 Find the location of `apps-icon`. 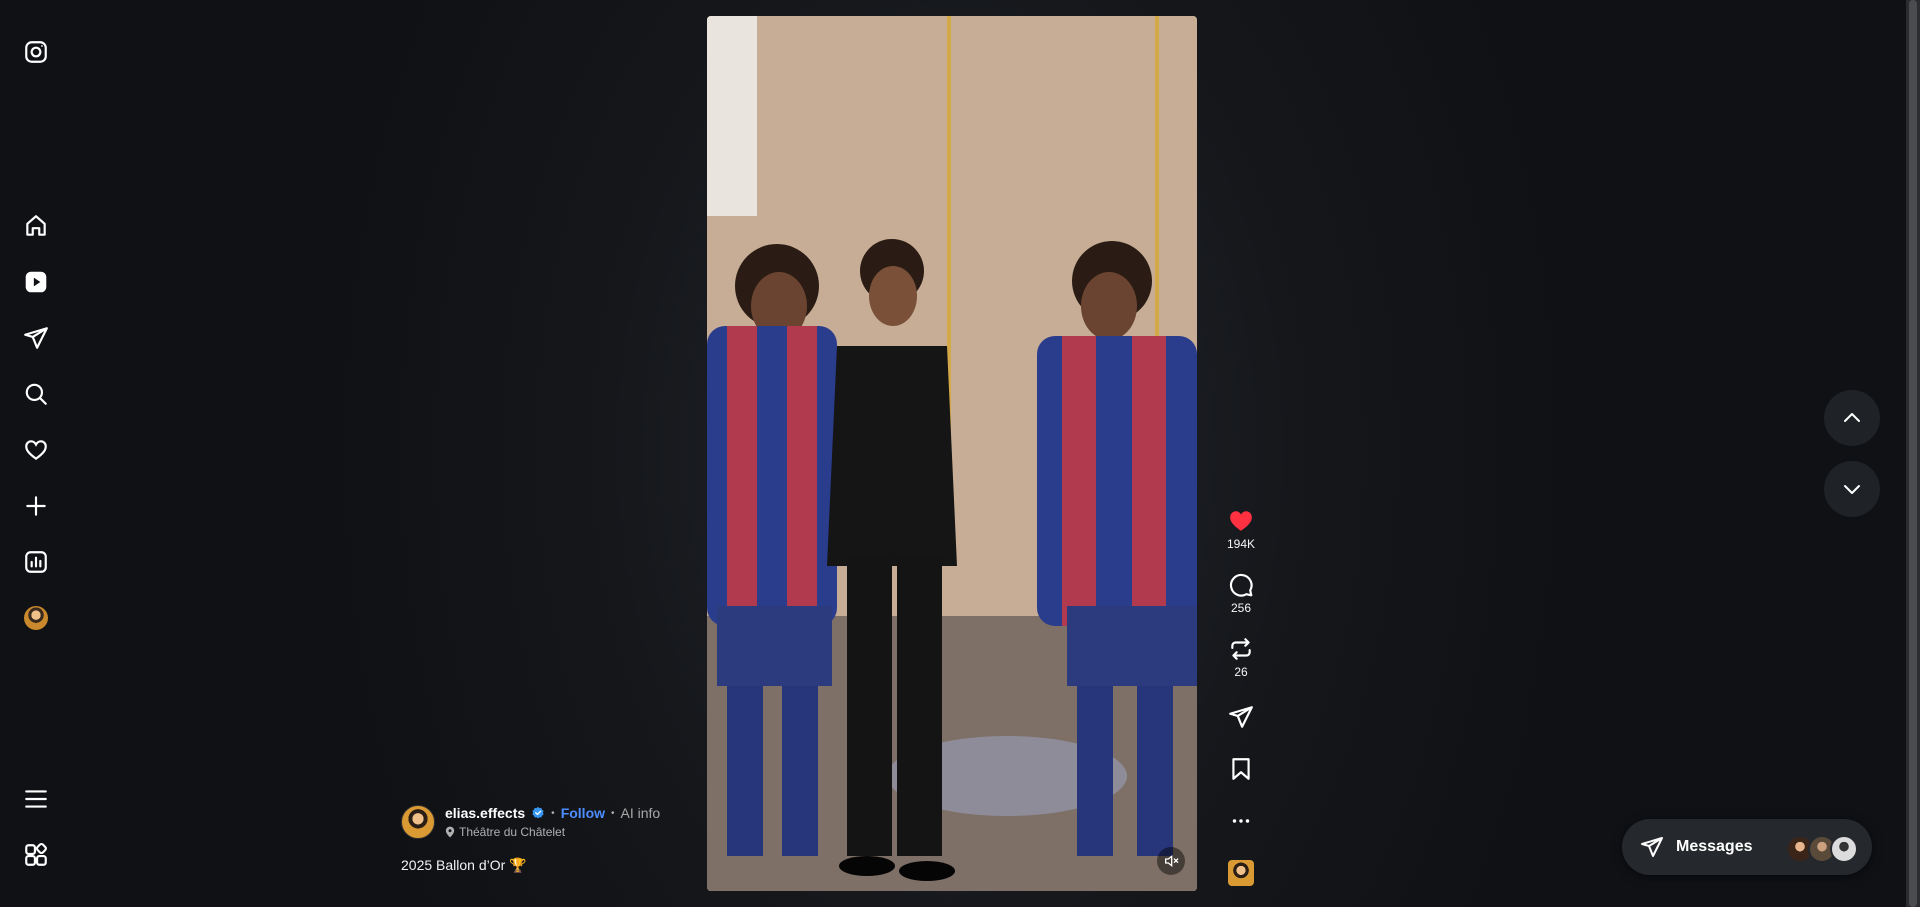

apps-icon is located at coordinates (36, 855).